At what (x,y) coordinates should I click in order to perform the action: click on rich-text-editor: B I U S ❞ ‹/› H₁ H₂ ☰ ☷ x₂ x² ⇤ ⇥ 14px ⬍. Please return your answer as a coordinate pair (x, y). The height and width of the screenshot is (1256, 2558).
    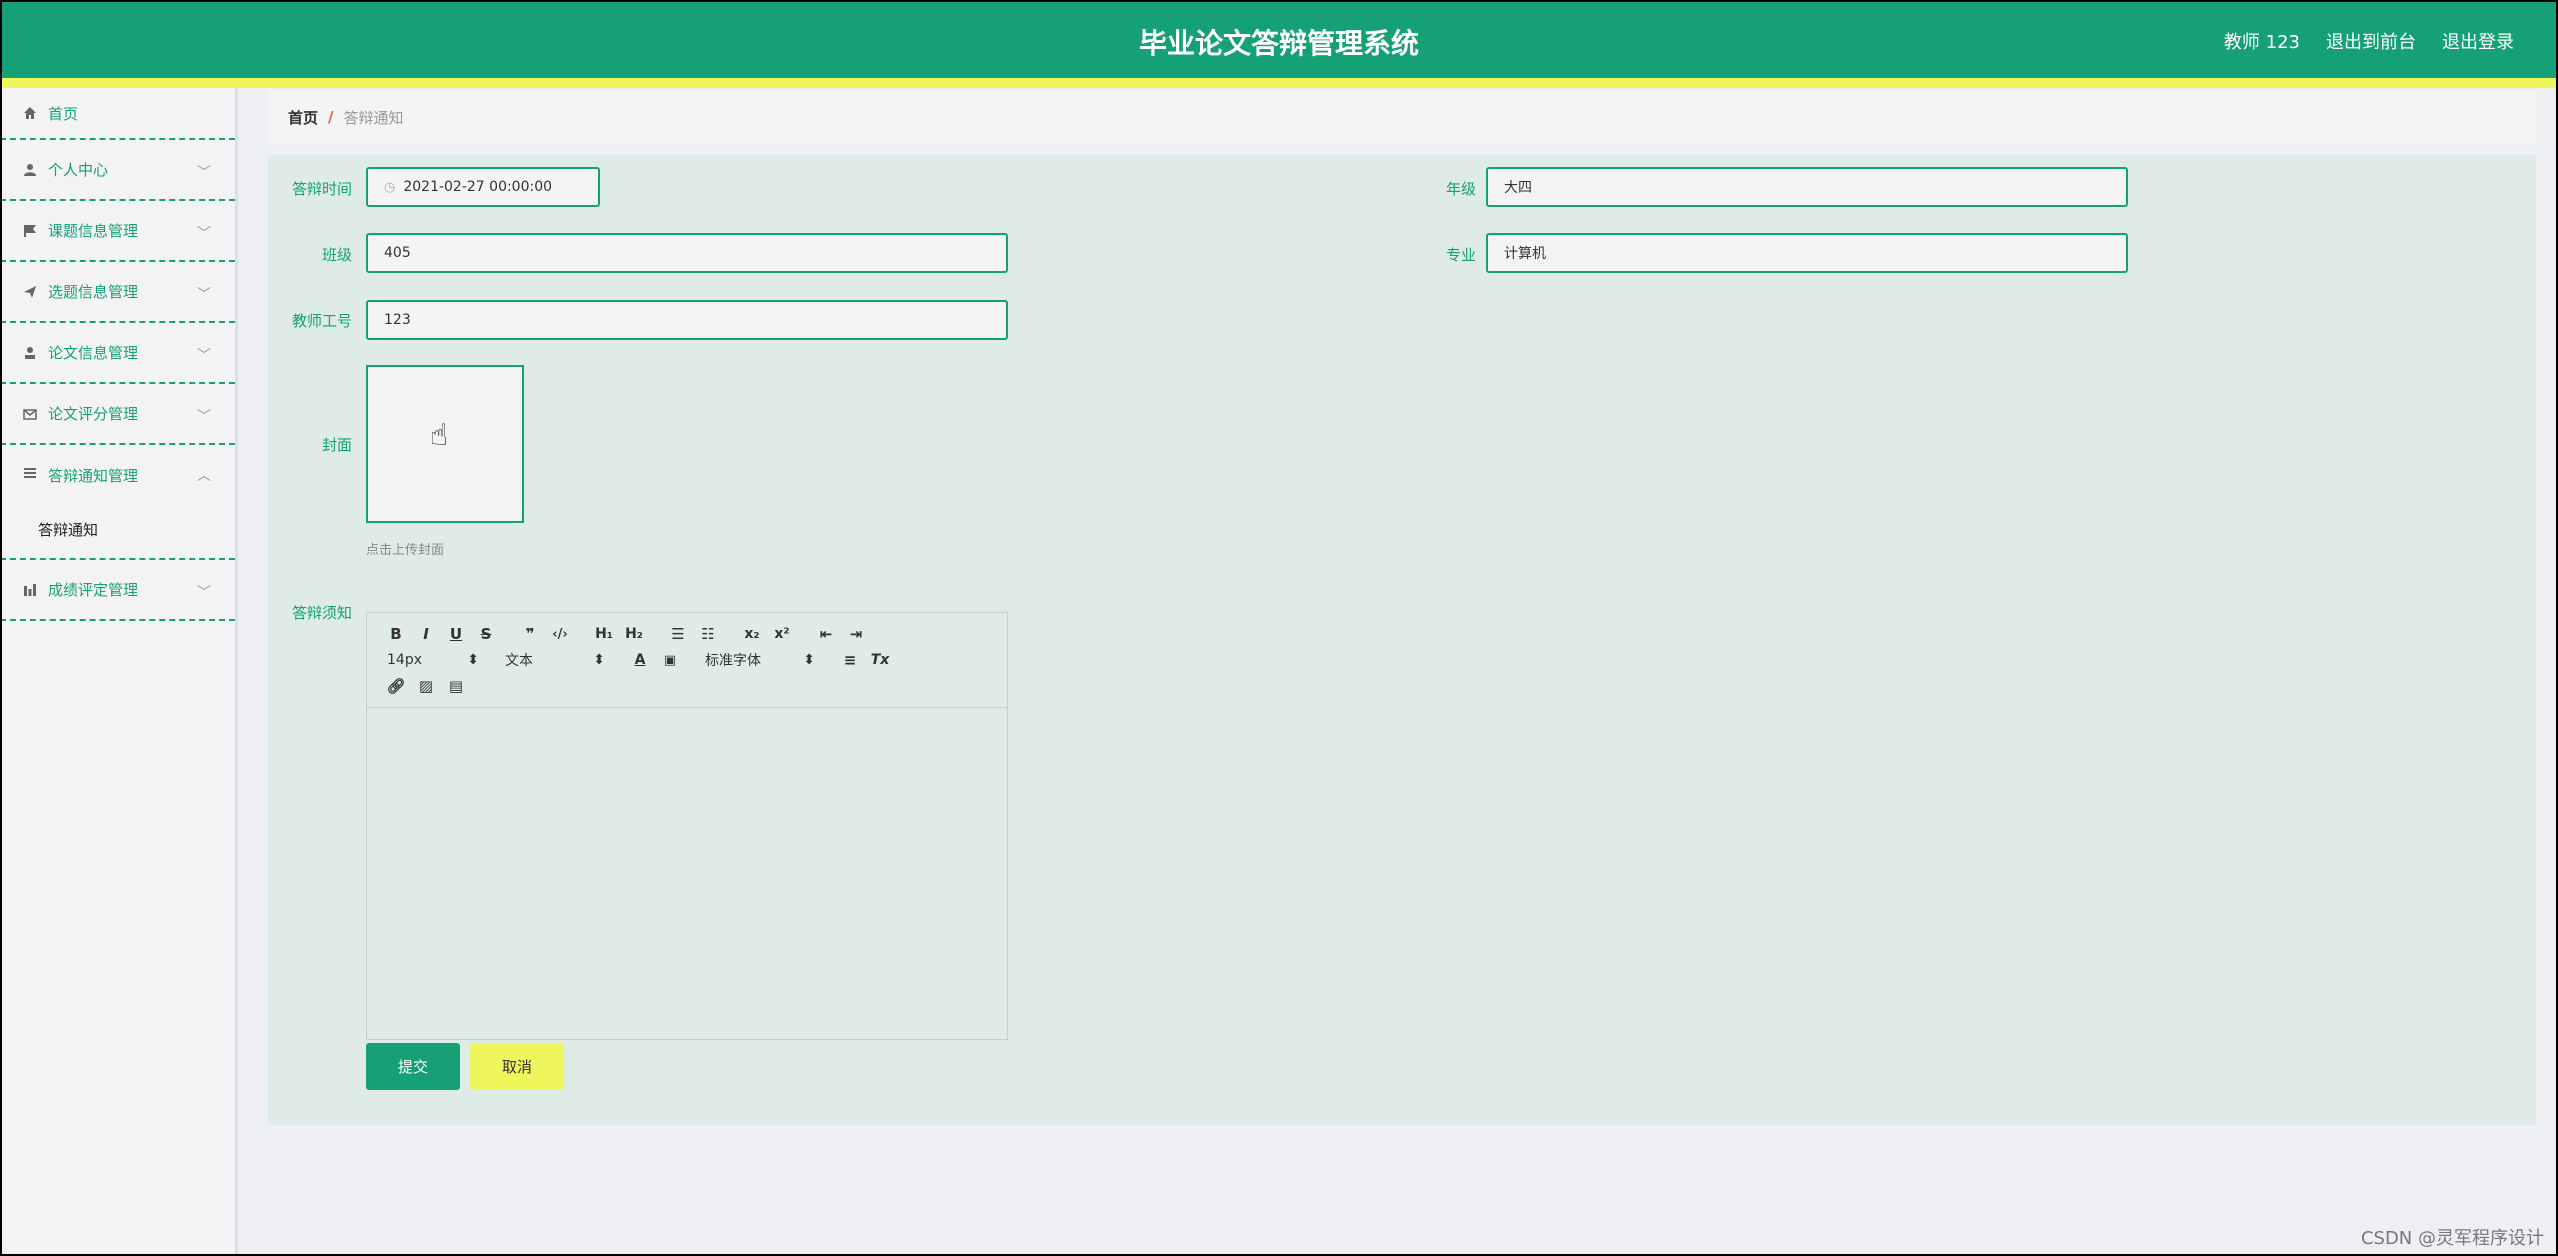
    Looking at the image, I should click on (687, 826).